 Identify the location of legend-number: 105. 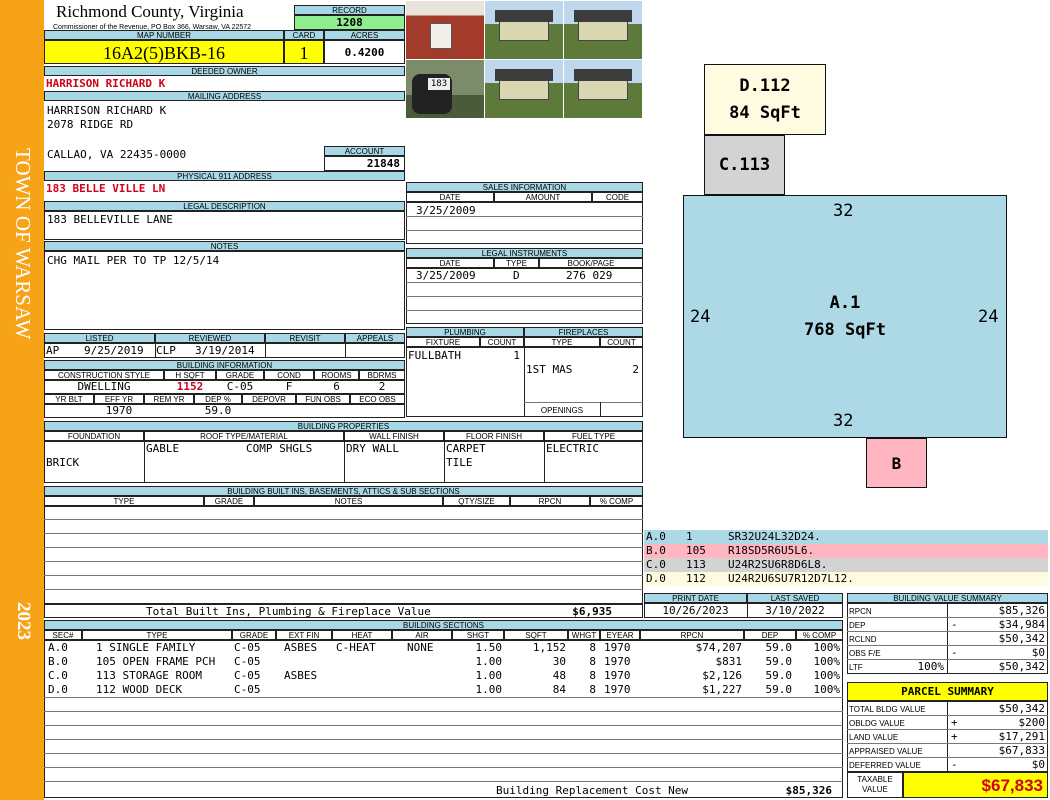
(696, 550).